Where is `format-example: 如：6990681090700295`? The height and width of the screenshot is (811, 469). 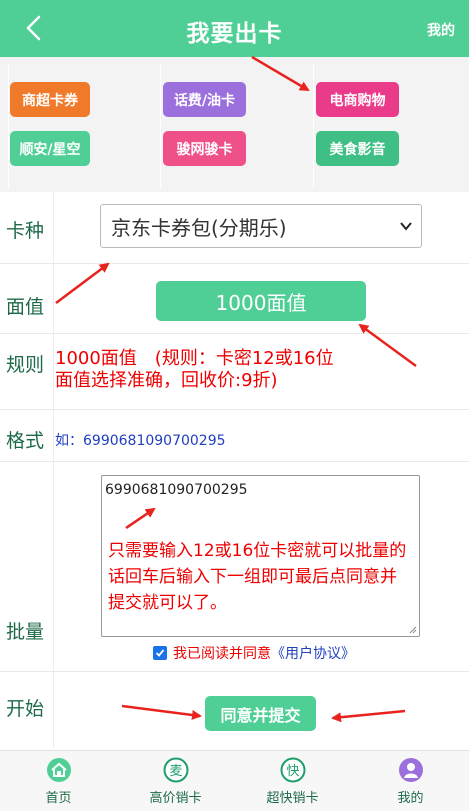 format-example: 如：6990681090700295 is located at coordinates (140, 441).